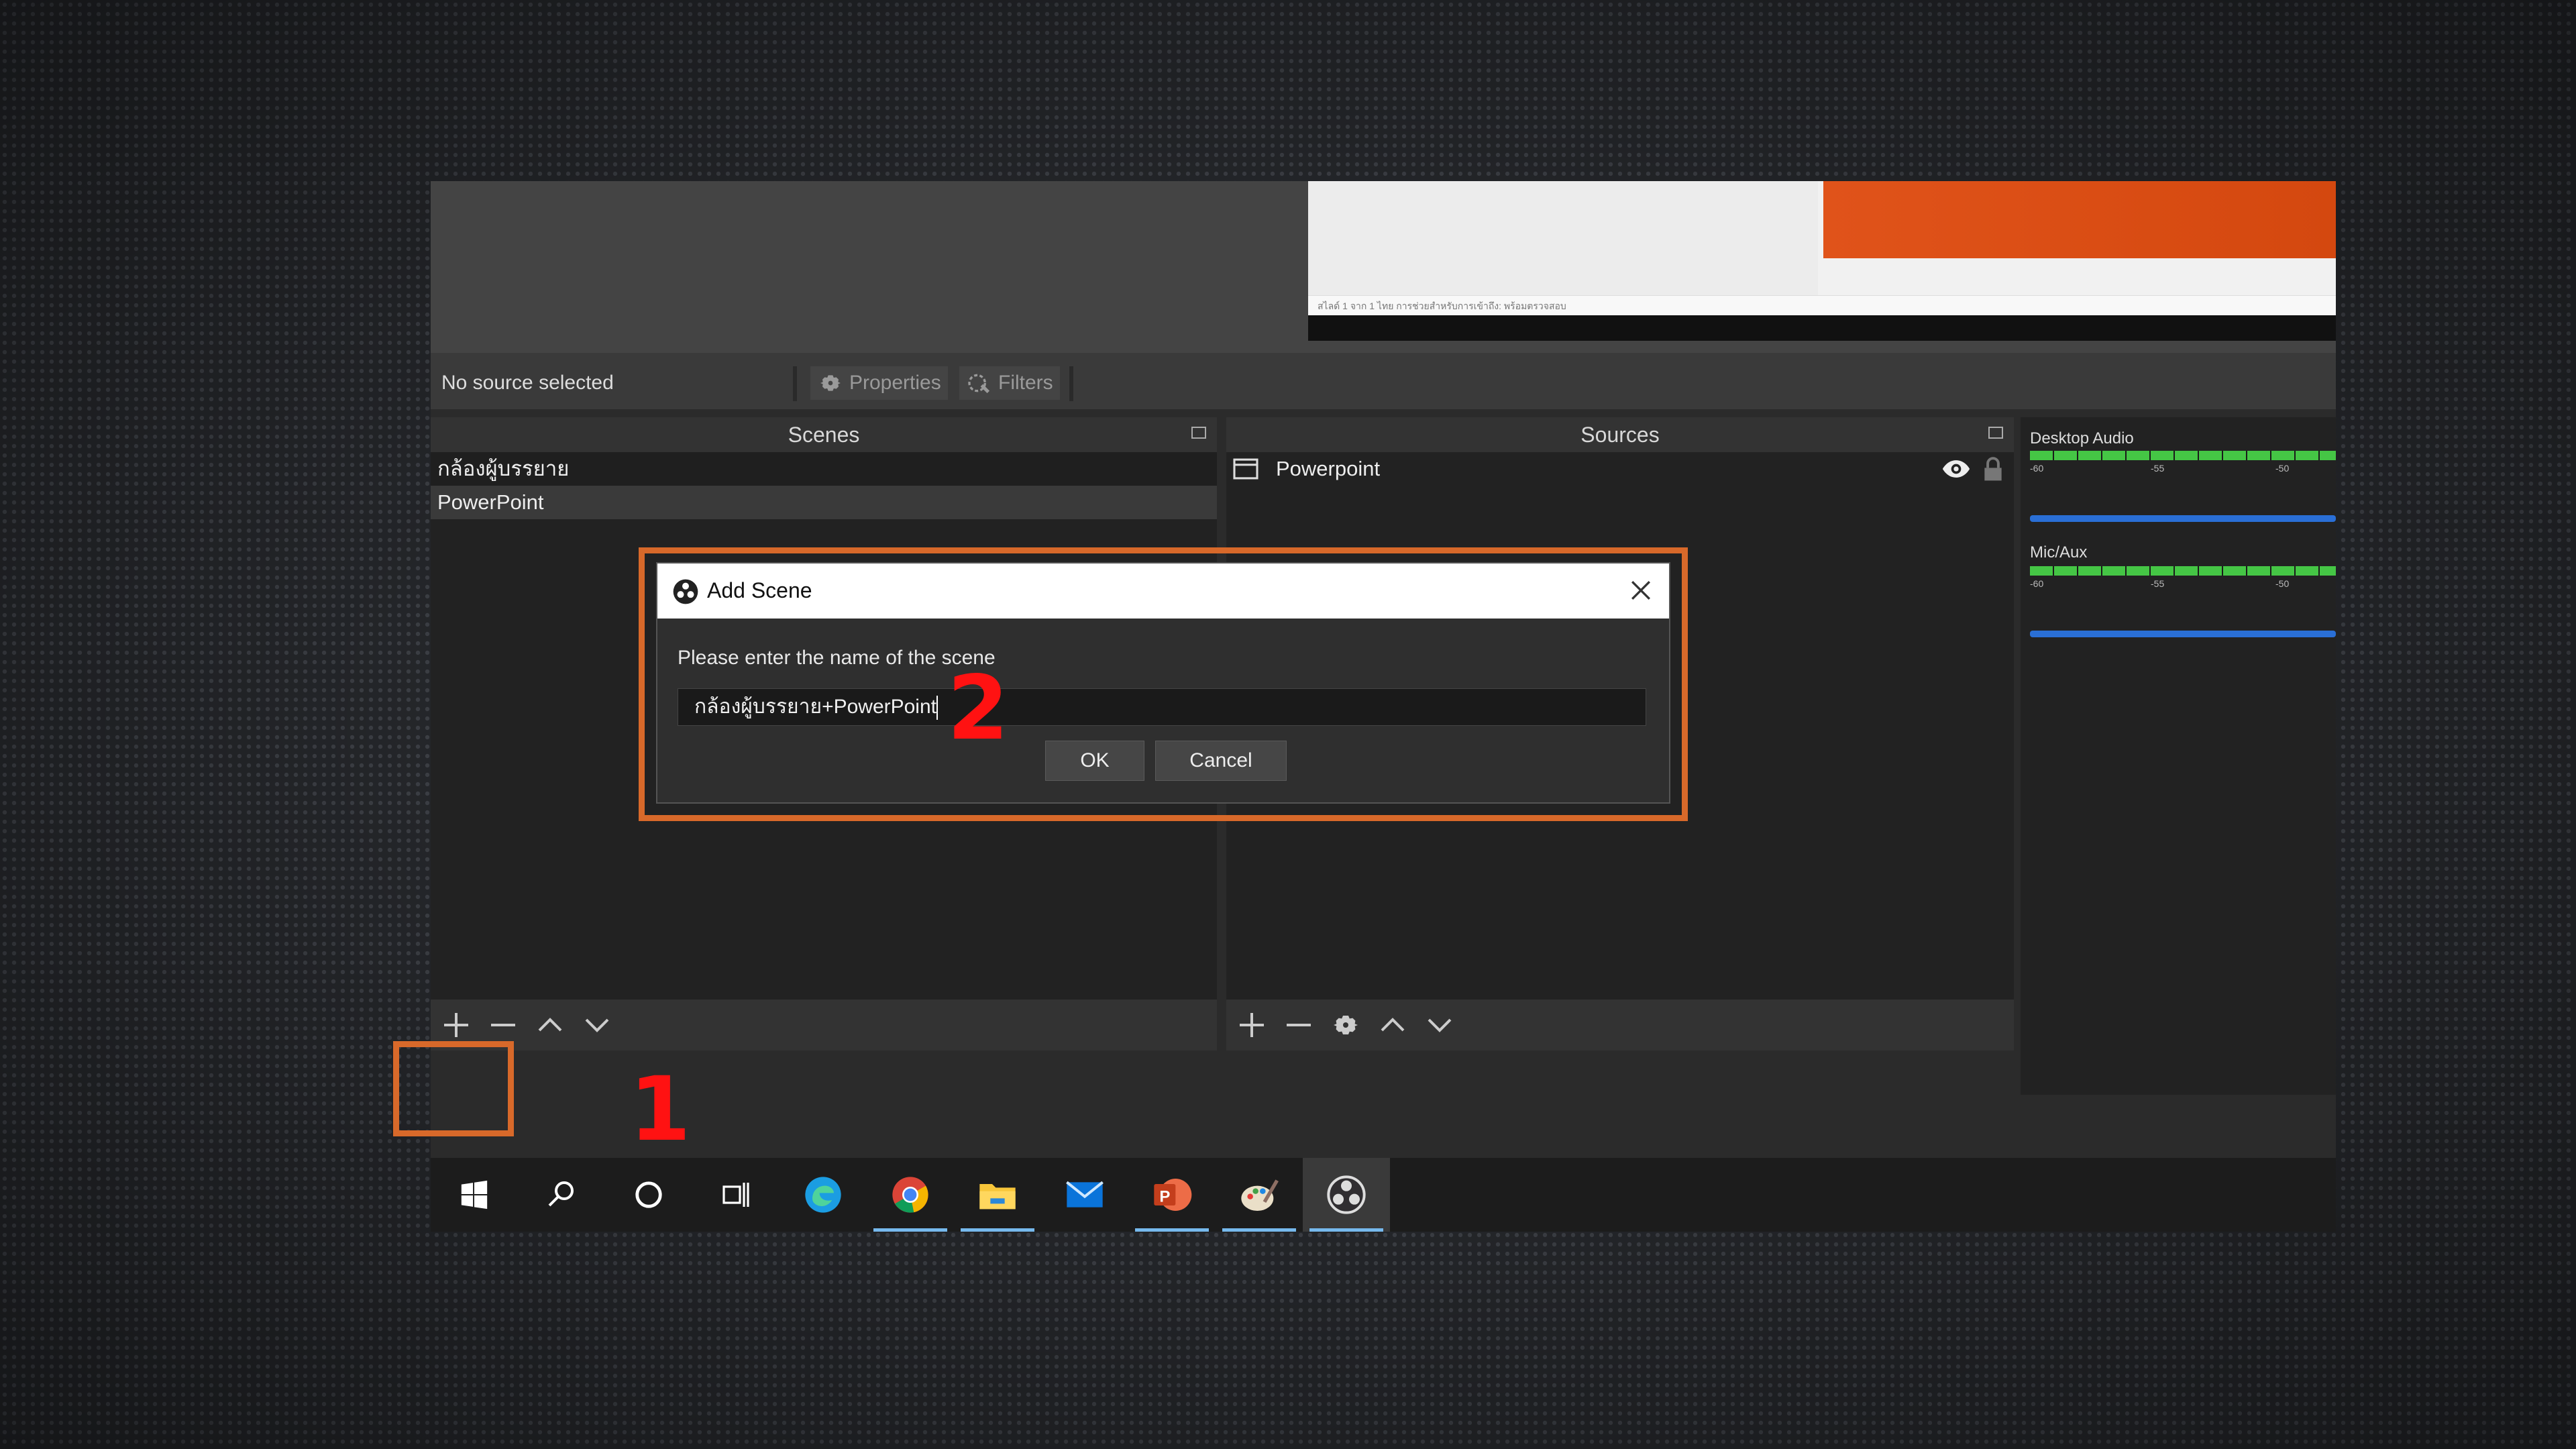 The height and width of the screenshot is (1449, 2576). Describe the element at coordinates (1245, 469) in the screenshot. I see `window-capture-icon` at that location.